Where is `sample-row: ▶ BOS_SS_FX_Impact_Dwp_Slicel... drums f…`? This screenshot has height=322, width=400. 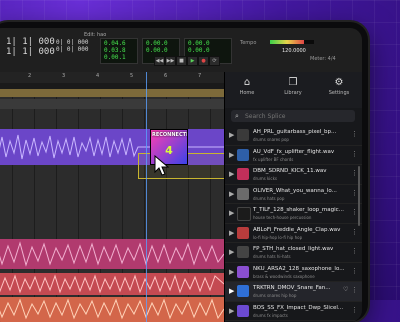
sample-row: ▶ BOS_SS_FX_Impact_Dwp_Slicel... drums f… is located at coordinates (293, 311).